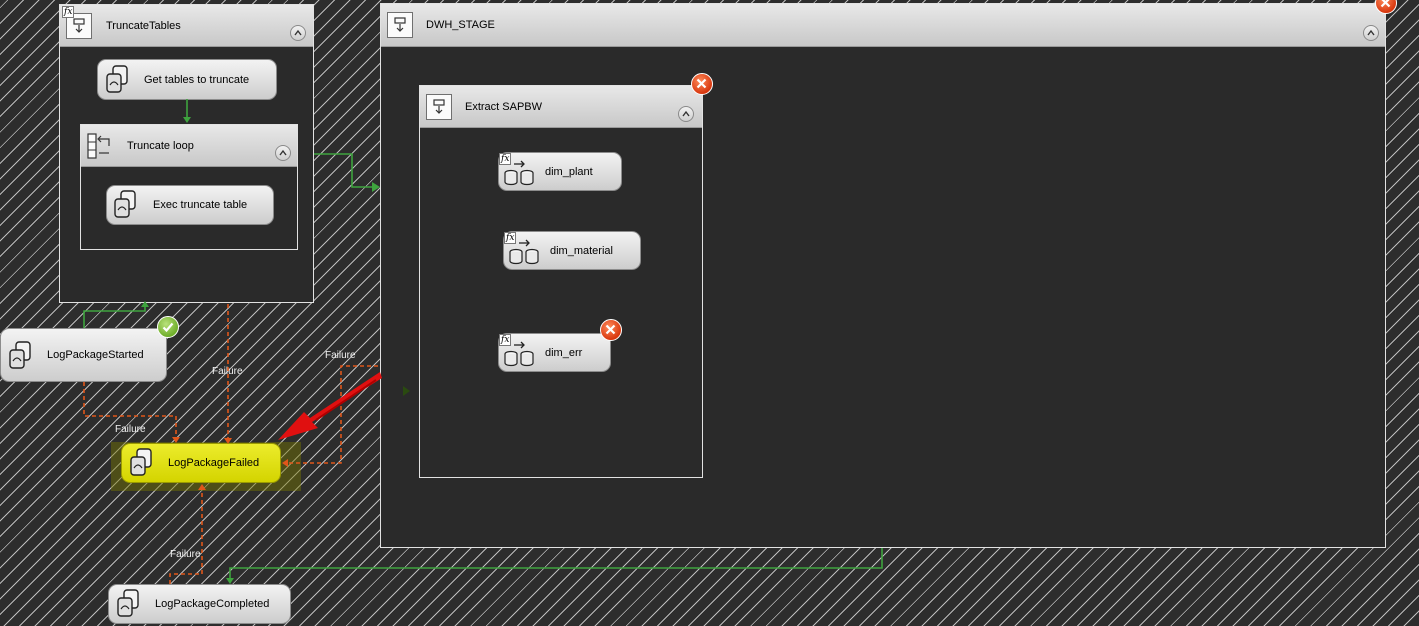  I want to click on task-label: Exec truncate table, so click(200, 205).